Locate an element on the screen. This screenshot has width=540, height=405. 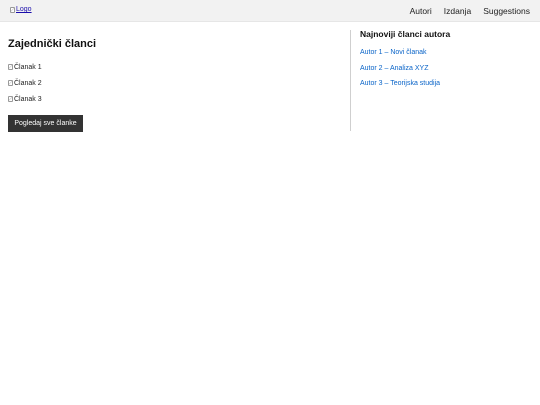
article-image-3: Članak 3 is located at coordinates (173, 99).